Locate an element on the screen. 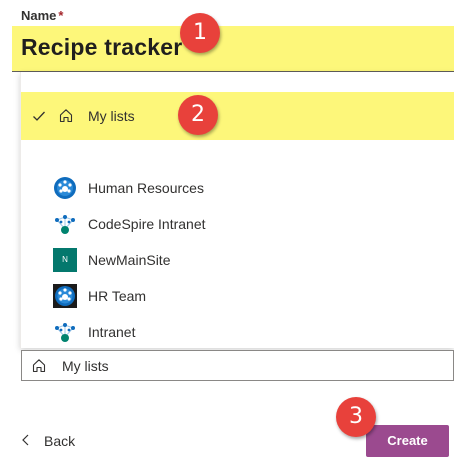  site-option-intranet: Intranet is located at coordinates (243, 332).